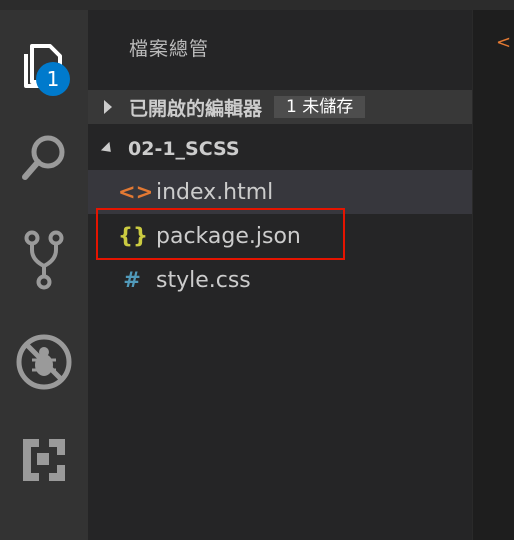  What do you see at coordinates (280, 149) in the screenshot?
I see `folder-header: 02-1_SCSS` at bounding box center [280, 149].